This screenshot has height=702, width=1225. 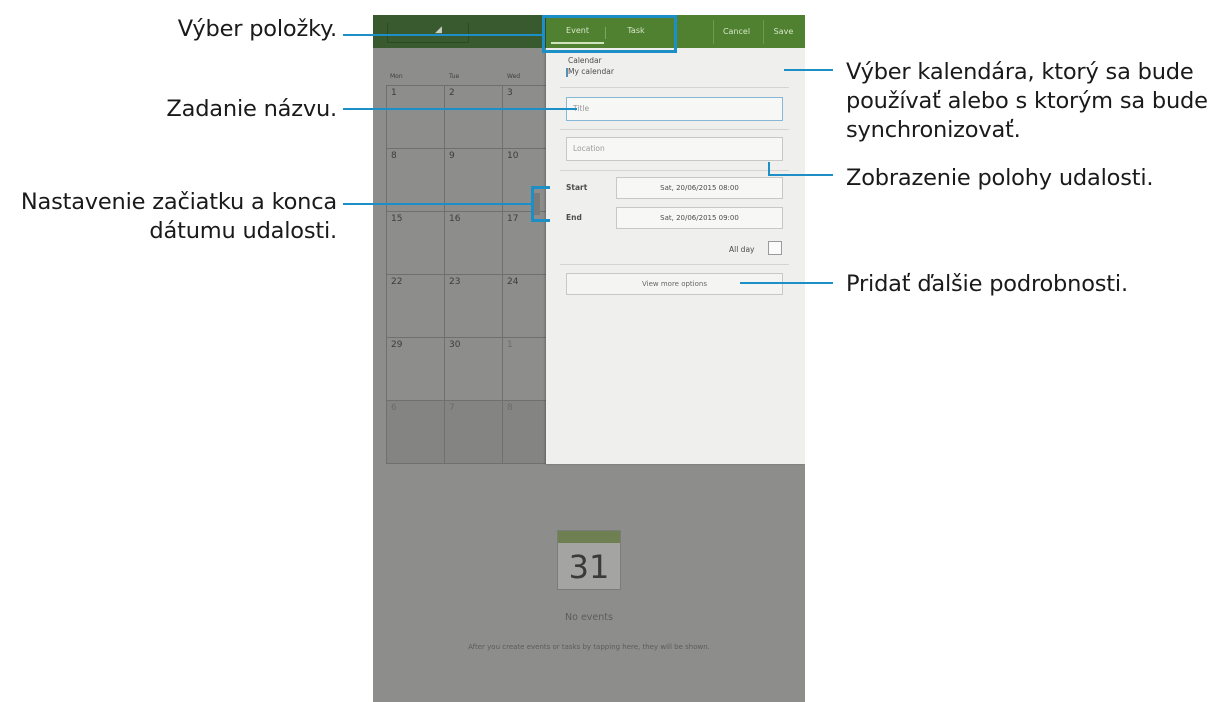 I want to click on leader-line-add-details, so click(x=786, y=283).